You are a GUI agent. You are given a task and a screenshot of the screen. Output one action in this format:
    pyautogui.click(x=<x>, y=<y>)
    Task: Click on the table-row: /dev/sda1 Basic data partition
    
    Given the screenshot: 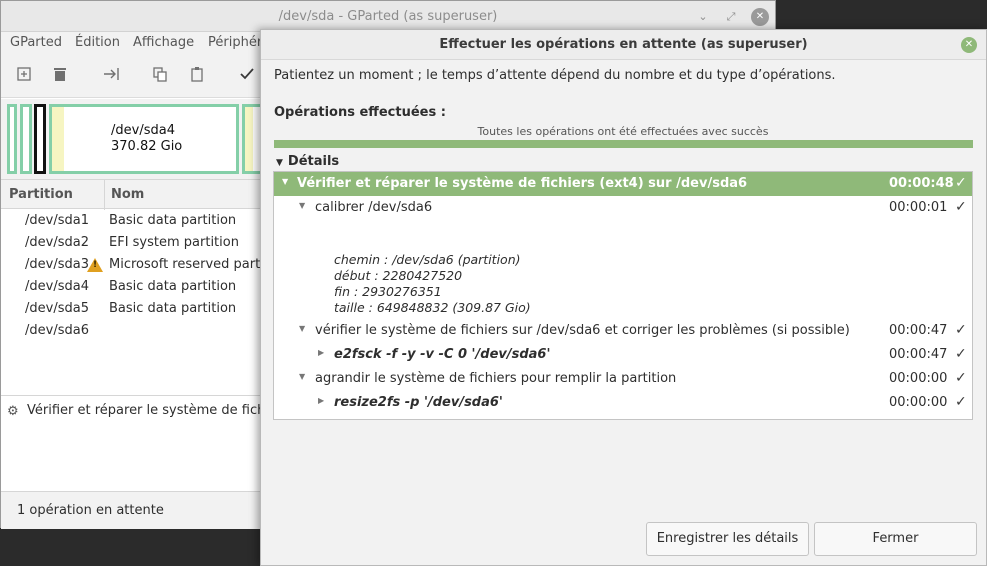 What is the action you would take?
    pyautogui.click(x=132, y=221)
    